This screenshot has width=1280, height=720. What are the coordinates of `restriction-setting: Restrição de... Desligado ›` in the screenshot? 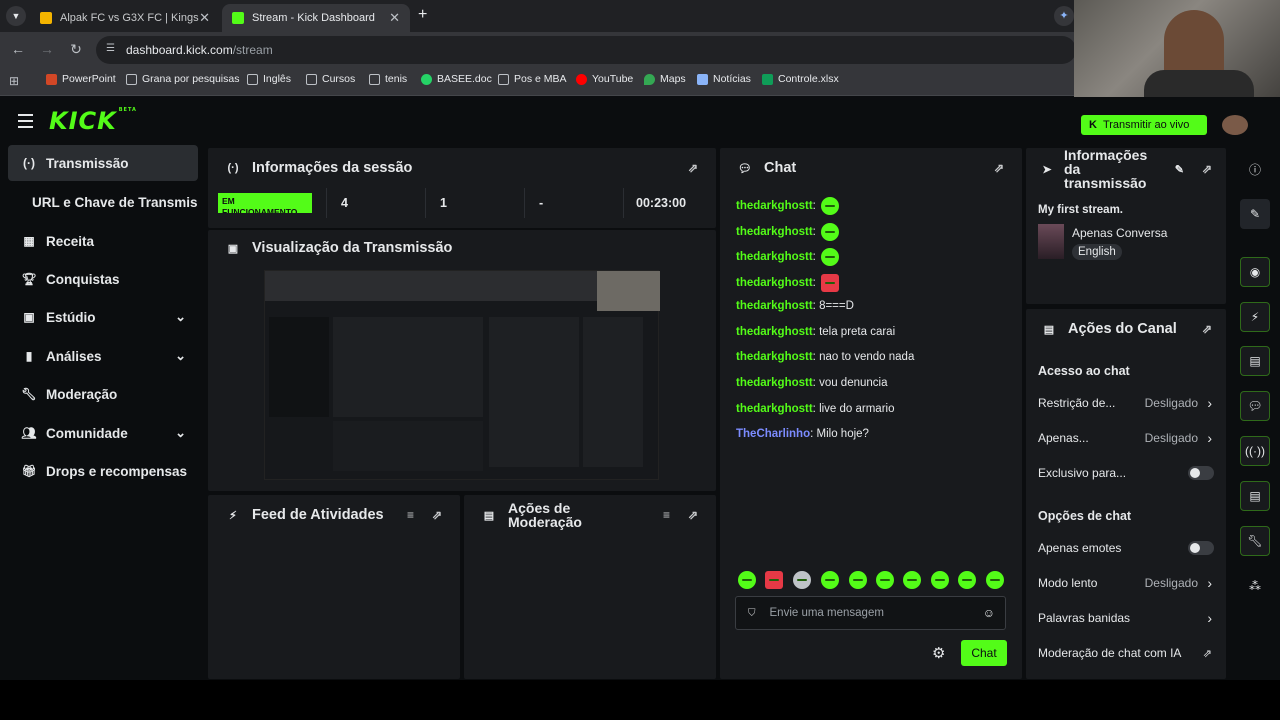 It's located at (1132, 403).